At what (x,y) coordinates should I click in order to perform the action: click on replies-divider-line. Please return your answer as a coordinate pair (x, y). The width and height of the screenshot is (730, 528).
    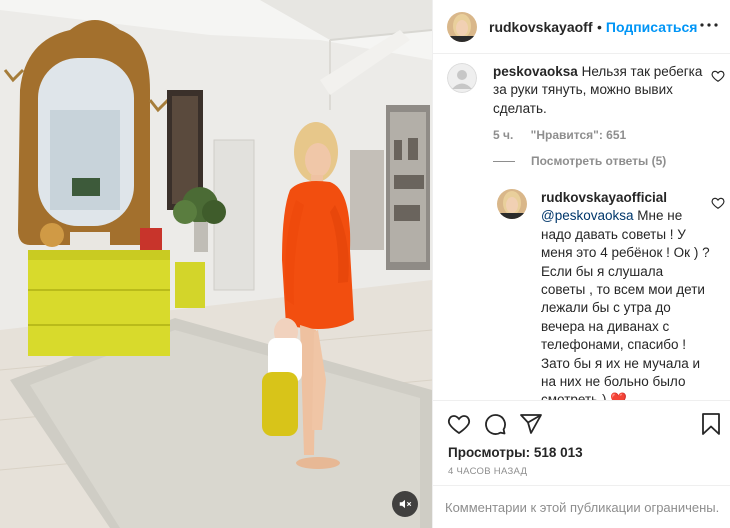
    Looking at the image, I should click on (504, 161).